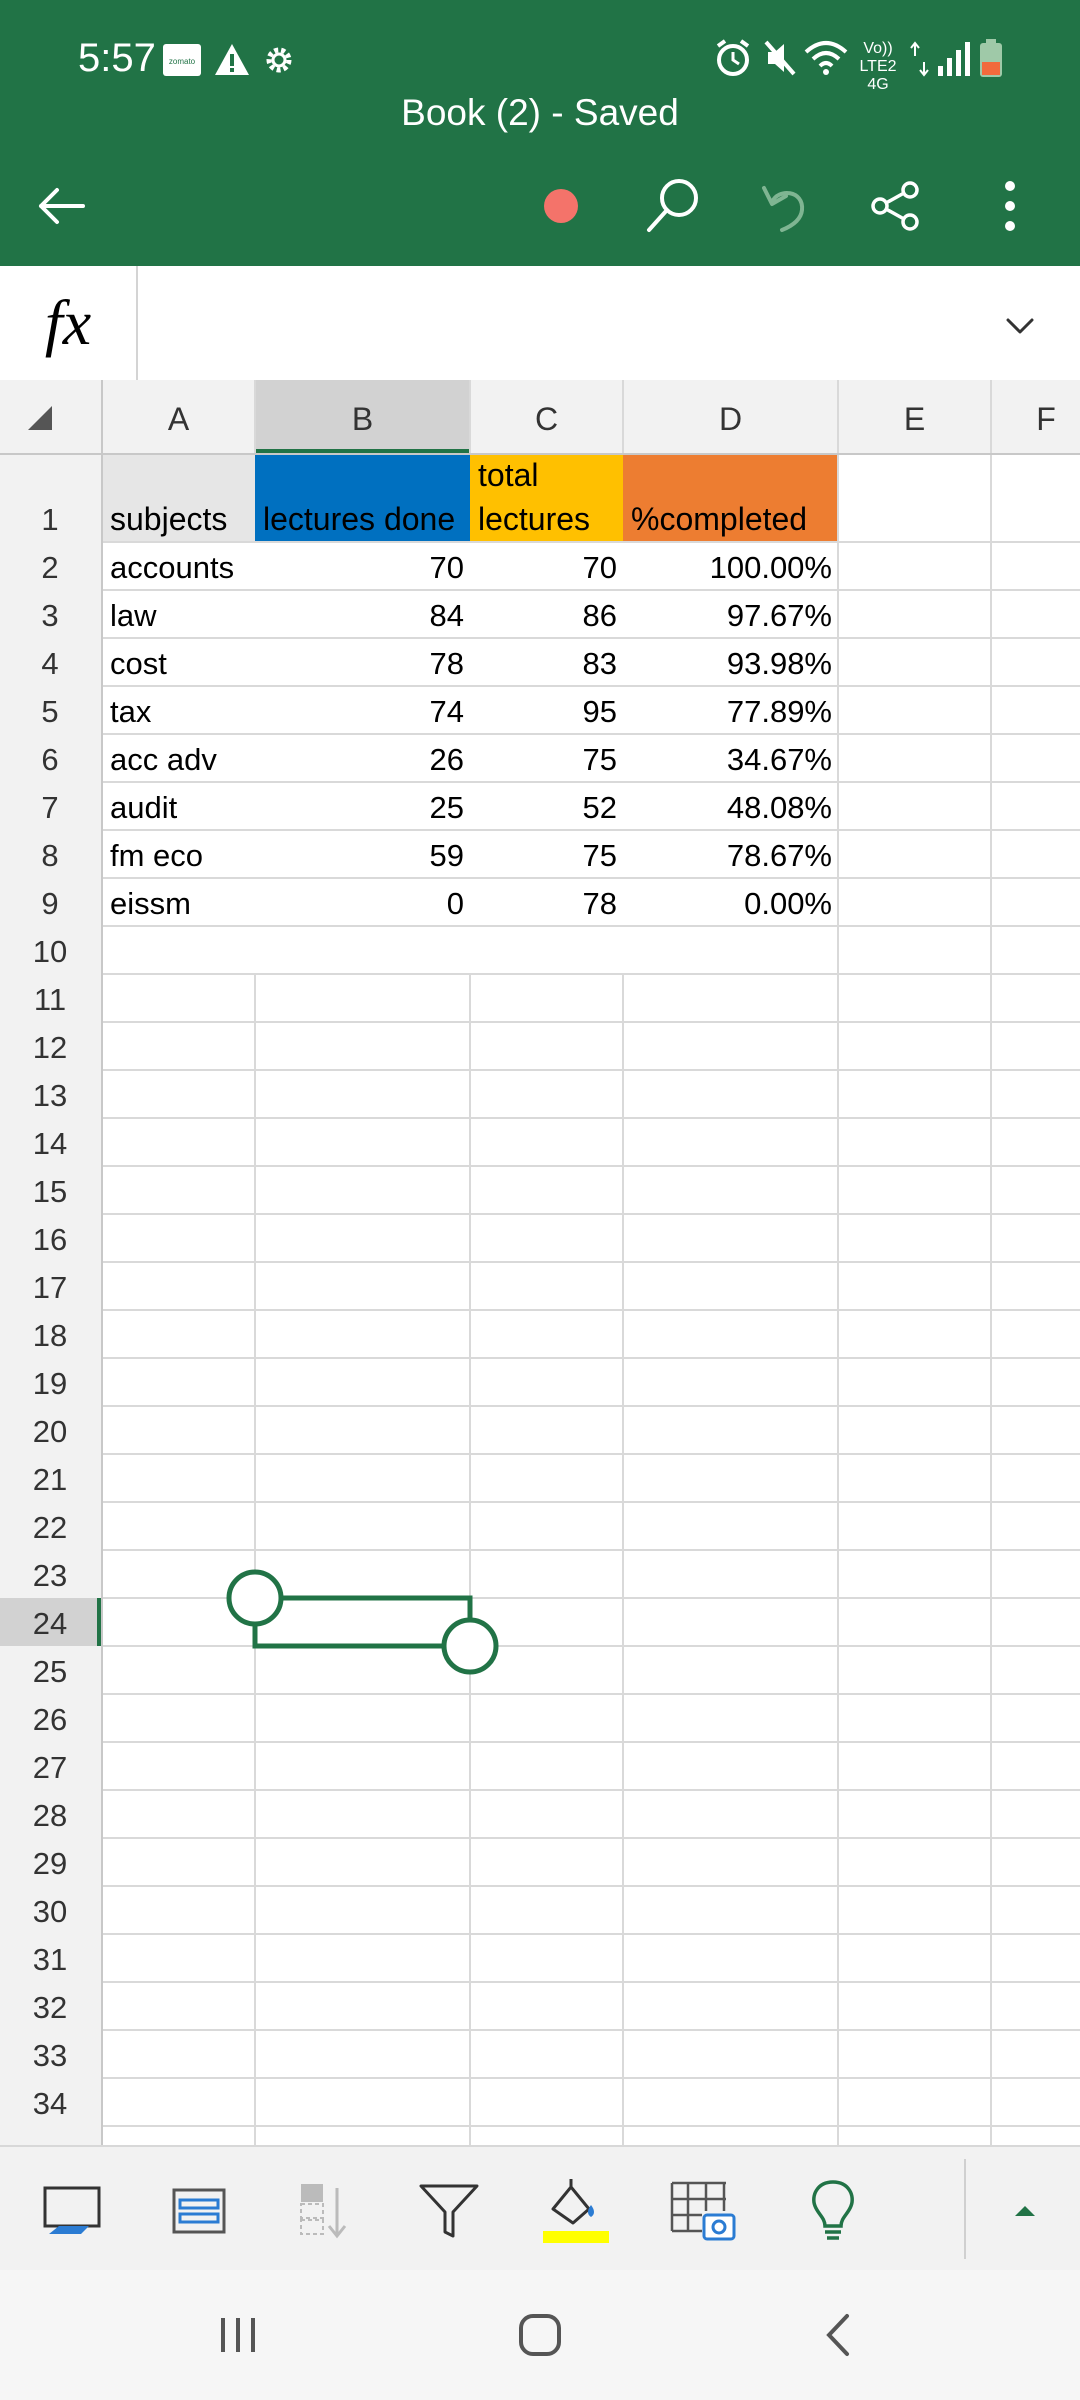 This screenshot has width=1080, height=2400. I want to click on cell-value: 26, so click(447, 759).